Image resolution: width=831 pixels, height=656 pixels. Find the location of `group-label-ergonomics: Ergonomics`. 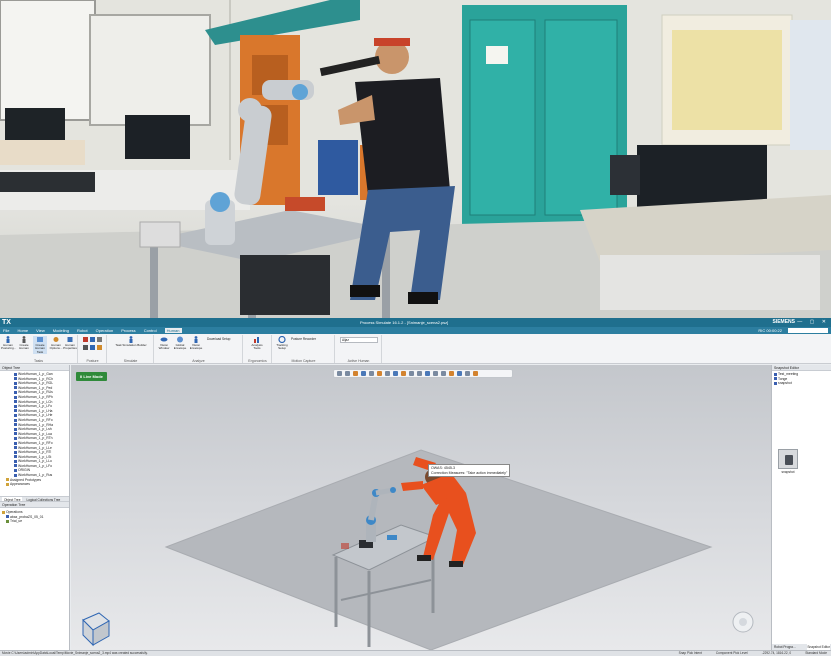

group-label-ergonomics: Ergonomics is located at coordinates (257, 361).